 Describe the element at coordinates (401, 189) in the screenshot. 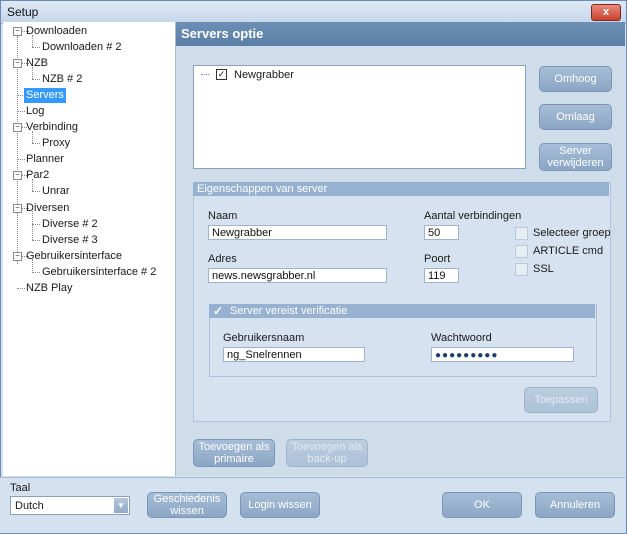

I see `server-properties-header: Eigenschappen van server` at that location.